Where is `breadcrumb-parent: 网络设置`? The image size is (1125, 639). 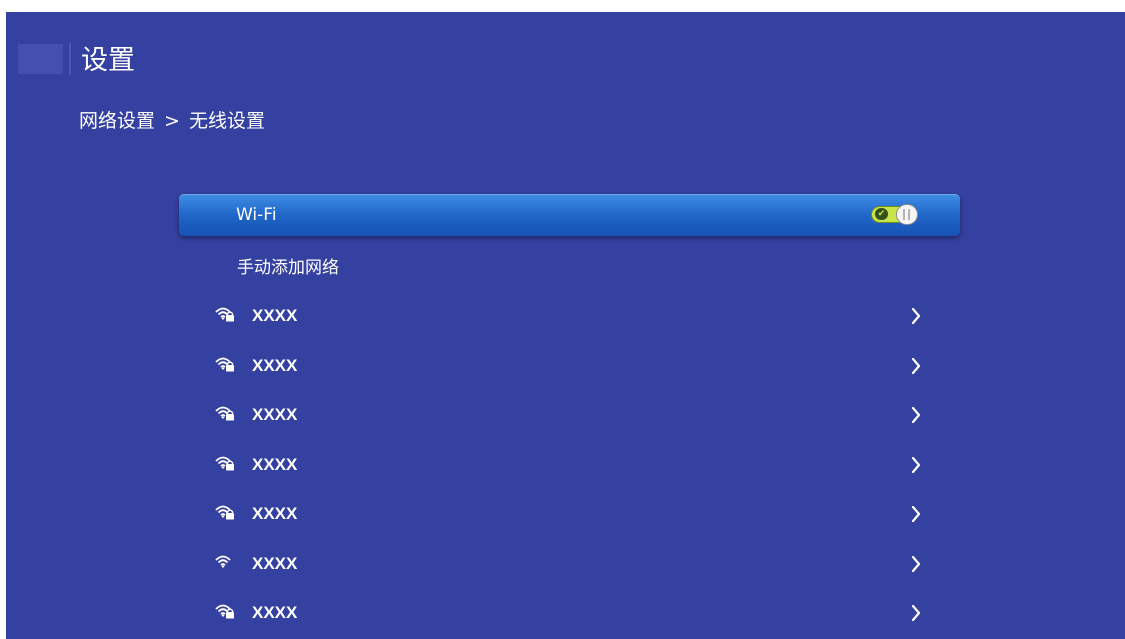 breadcrumb-parent: 网络设置 is located at coordinates (117, 121).